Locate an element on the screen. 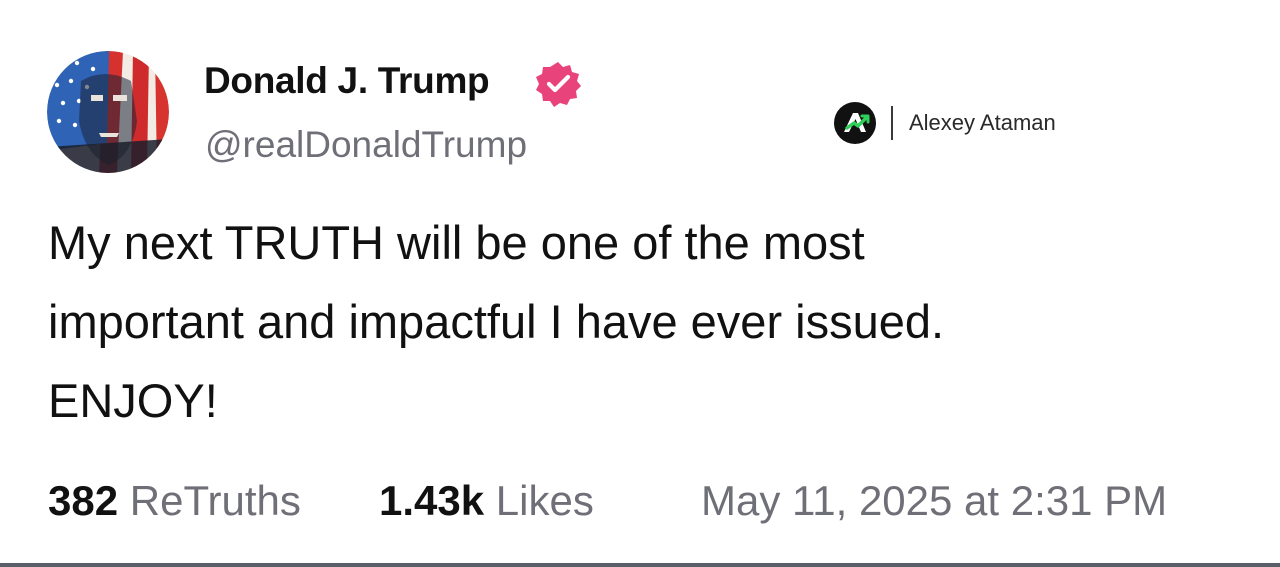 This screenshot has width=1280, height=567. alexey-ataman-logo-icon is located at coordinates (855, 123).